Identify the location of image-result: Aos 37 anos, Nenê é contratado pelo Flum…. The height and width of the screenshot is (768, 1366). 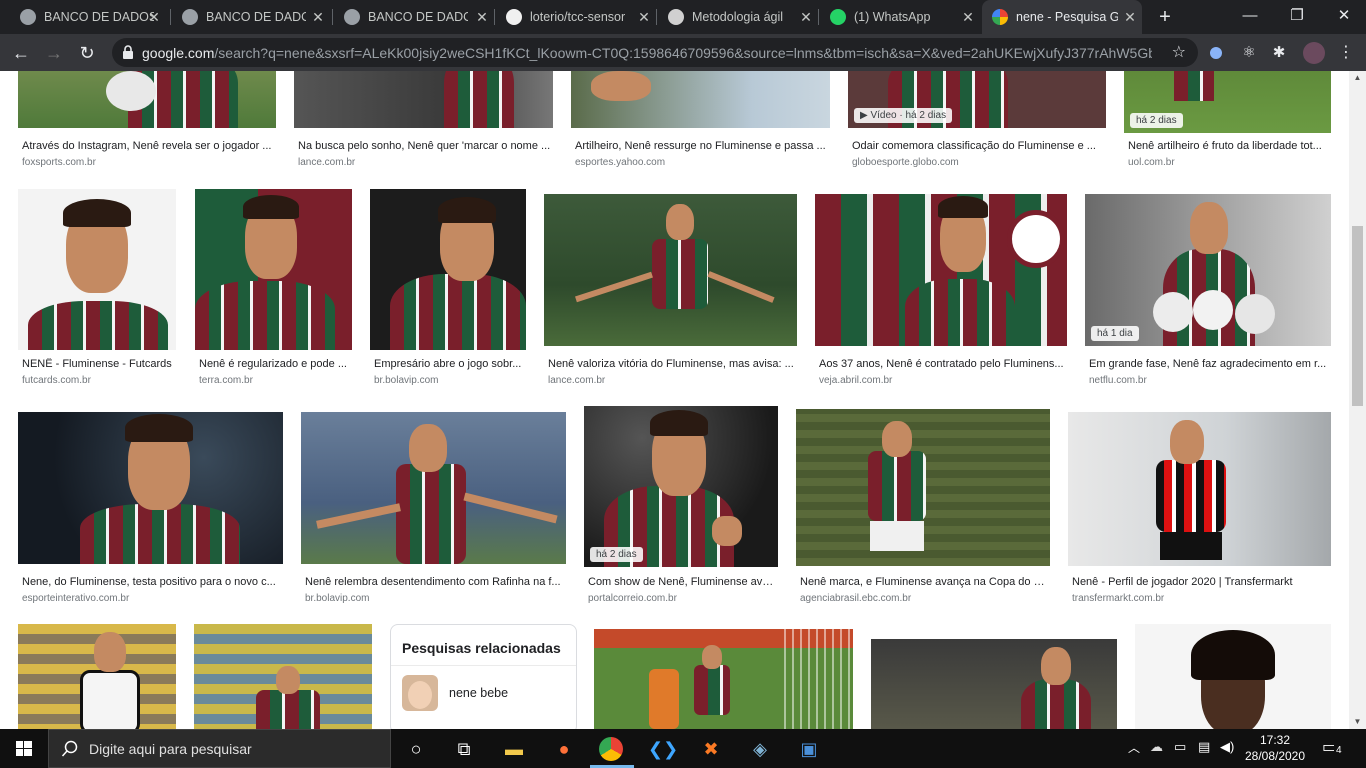
(941, 289).